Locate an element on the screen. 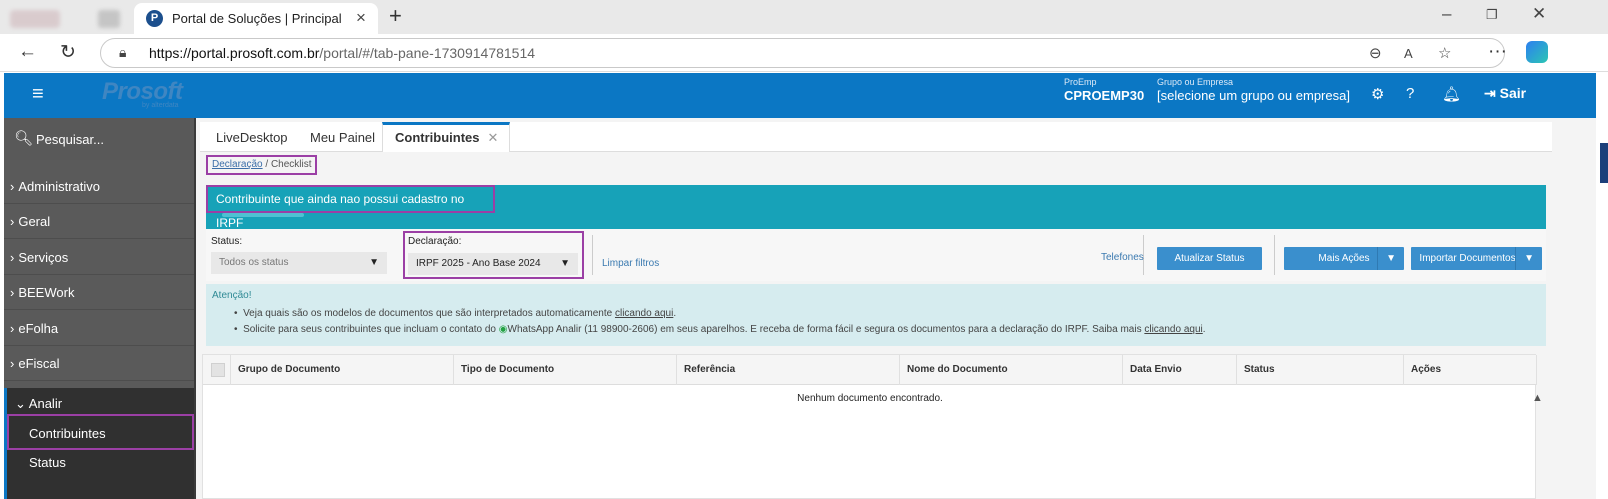  url-host: https://portal.prosoft.com.br is located at coordinates (234, 53).